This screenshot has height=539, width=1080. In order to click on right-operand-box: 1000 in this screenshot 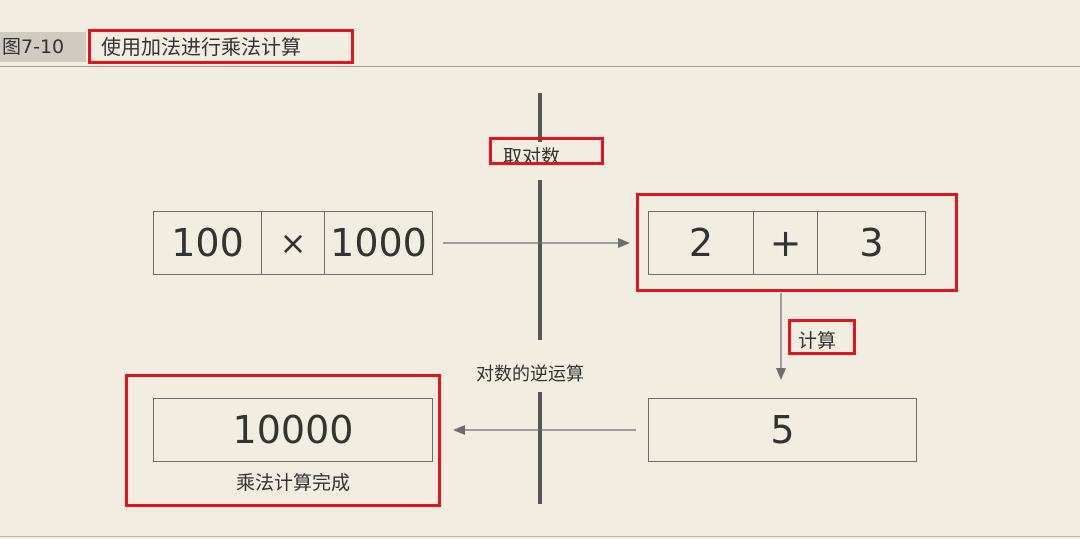, I will do `click(379, 243)`.